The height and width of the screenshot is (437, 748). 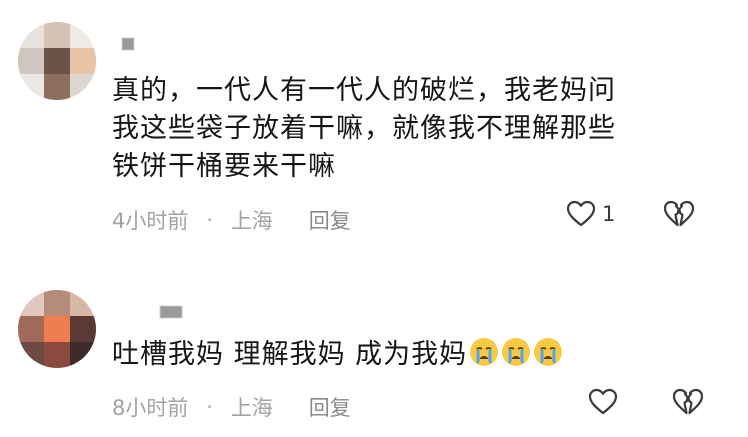 I want to click on like-count: 1, so click(x=609, y=214).